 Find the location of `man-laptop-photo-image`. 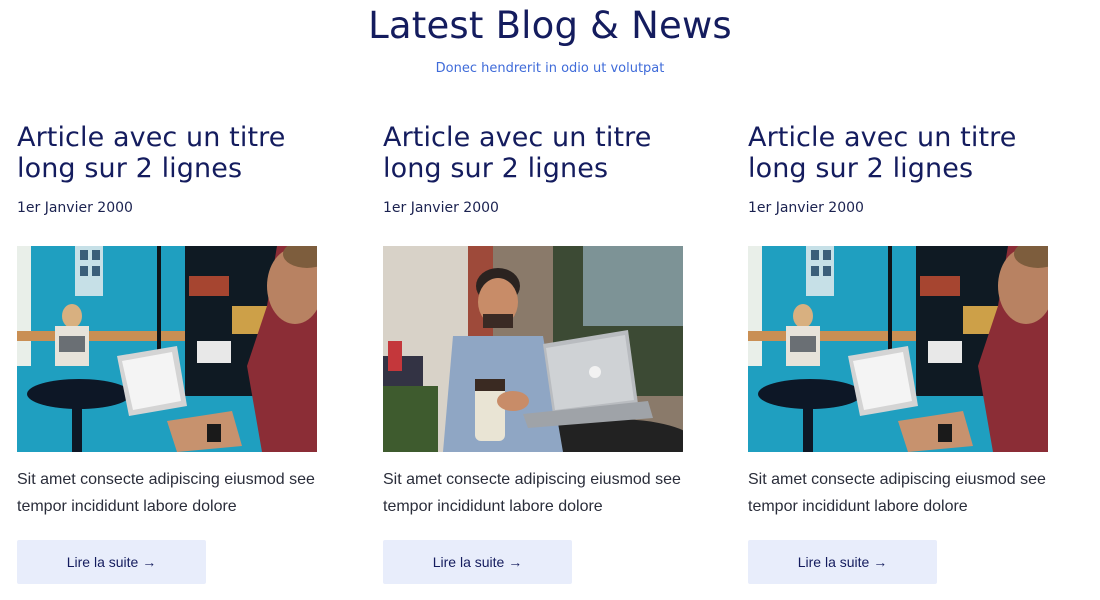

man-laptop-photo-image is located at coordinates (533, 349).